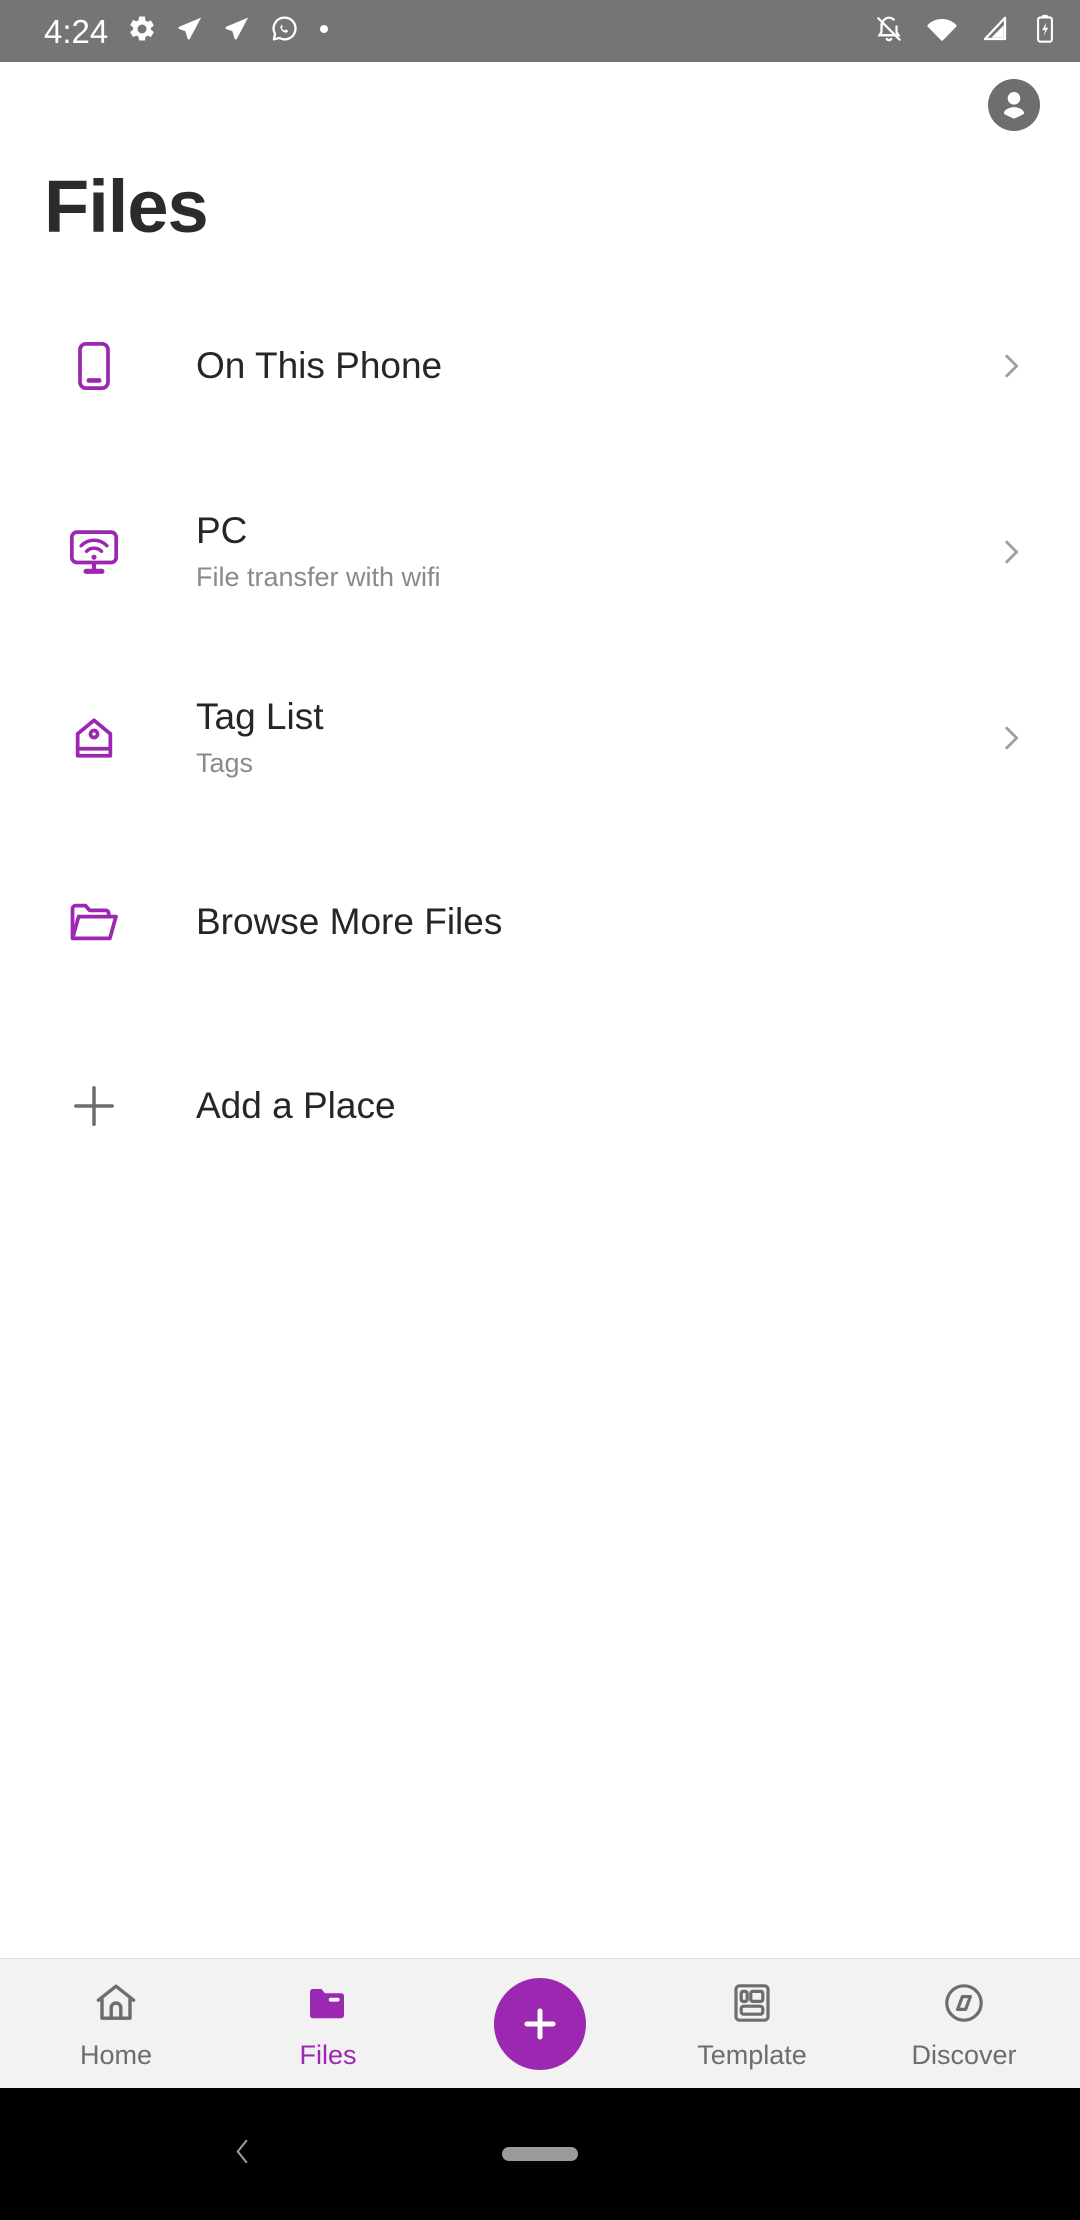  Describe the element at coordinates (1045, 31) in the screenshot. I see `battery-charging-icon` at that location.